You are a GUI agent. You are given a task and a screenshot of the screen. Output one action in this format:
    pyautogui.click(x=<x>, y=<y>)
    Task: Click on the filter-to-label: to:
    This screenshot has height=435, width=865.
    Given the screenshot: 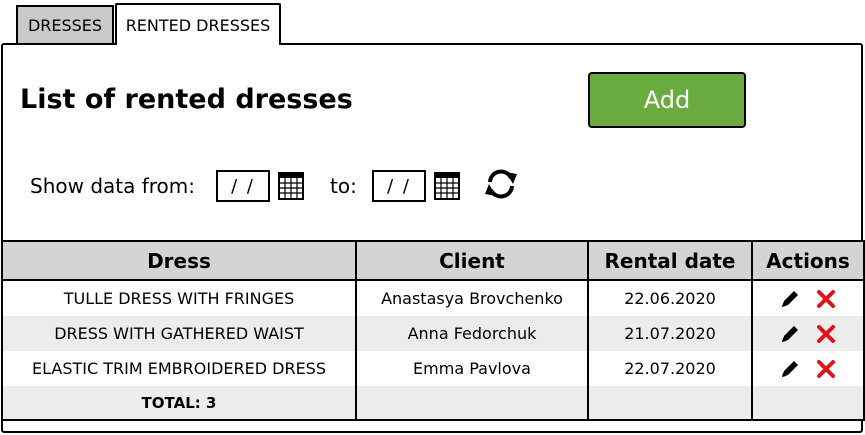 What is the action you would take?
    pyautogui.click(x=343, y=186)
    